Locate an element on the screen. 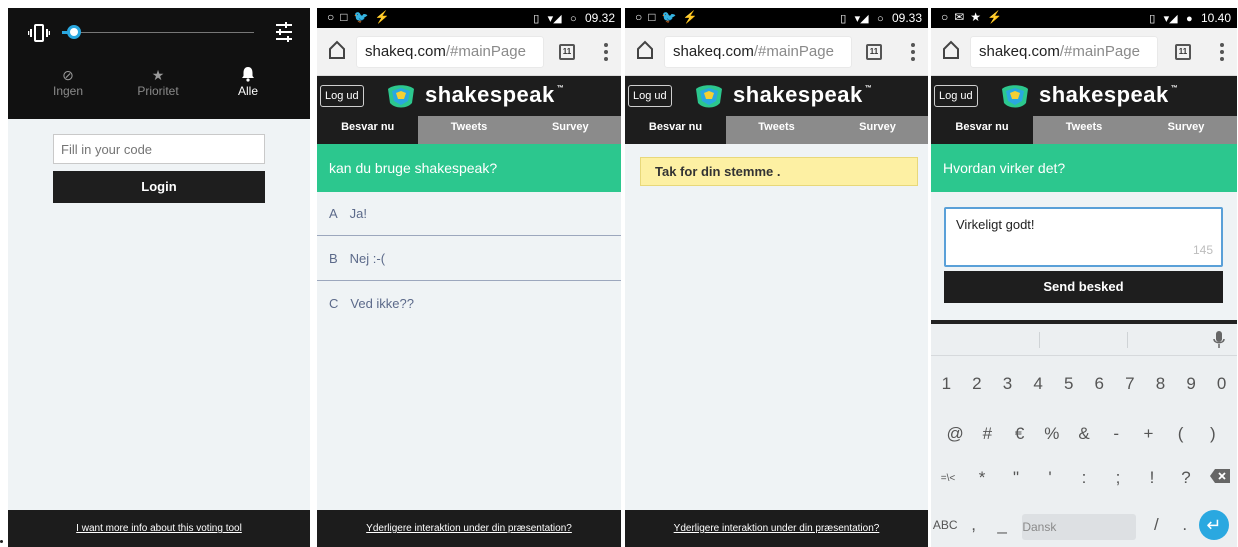  period-key: . is located at coordinates (1185, 525).